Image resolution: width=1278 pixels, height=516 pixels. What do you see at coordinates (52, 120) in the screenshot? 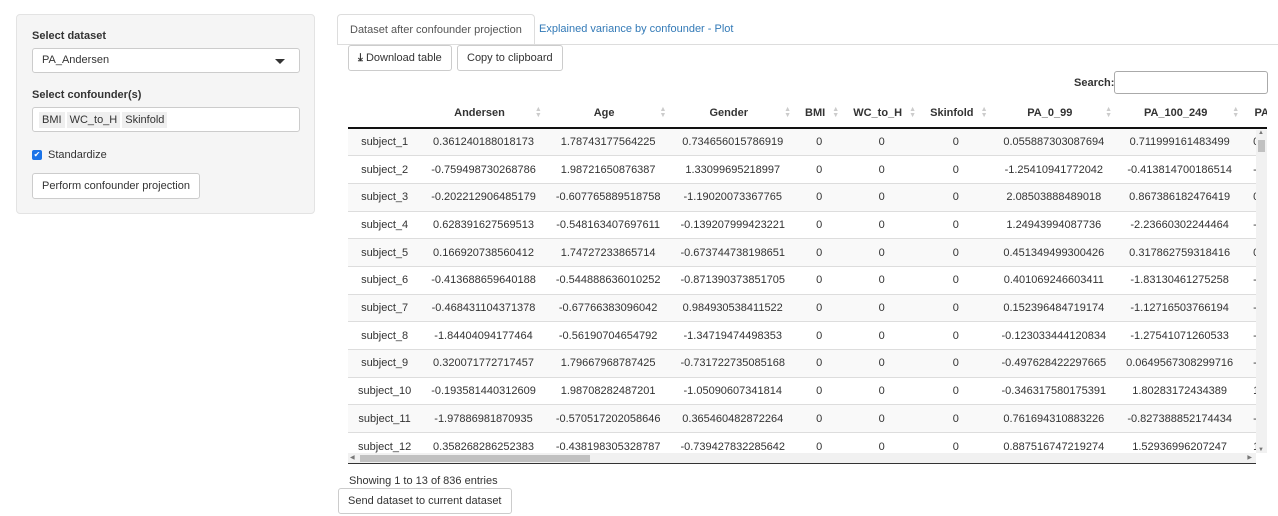
I see `confounder-chip: BMI` at bounding box center [52, 120].